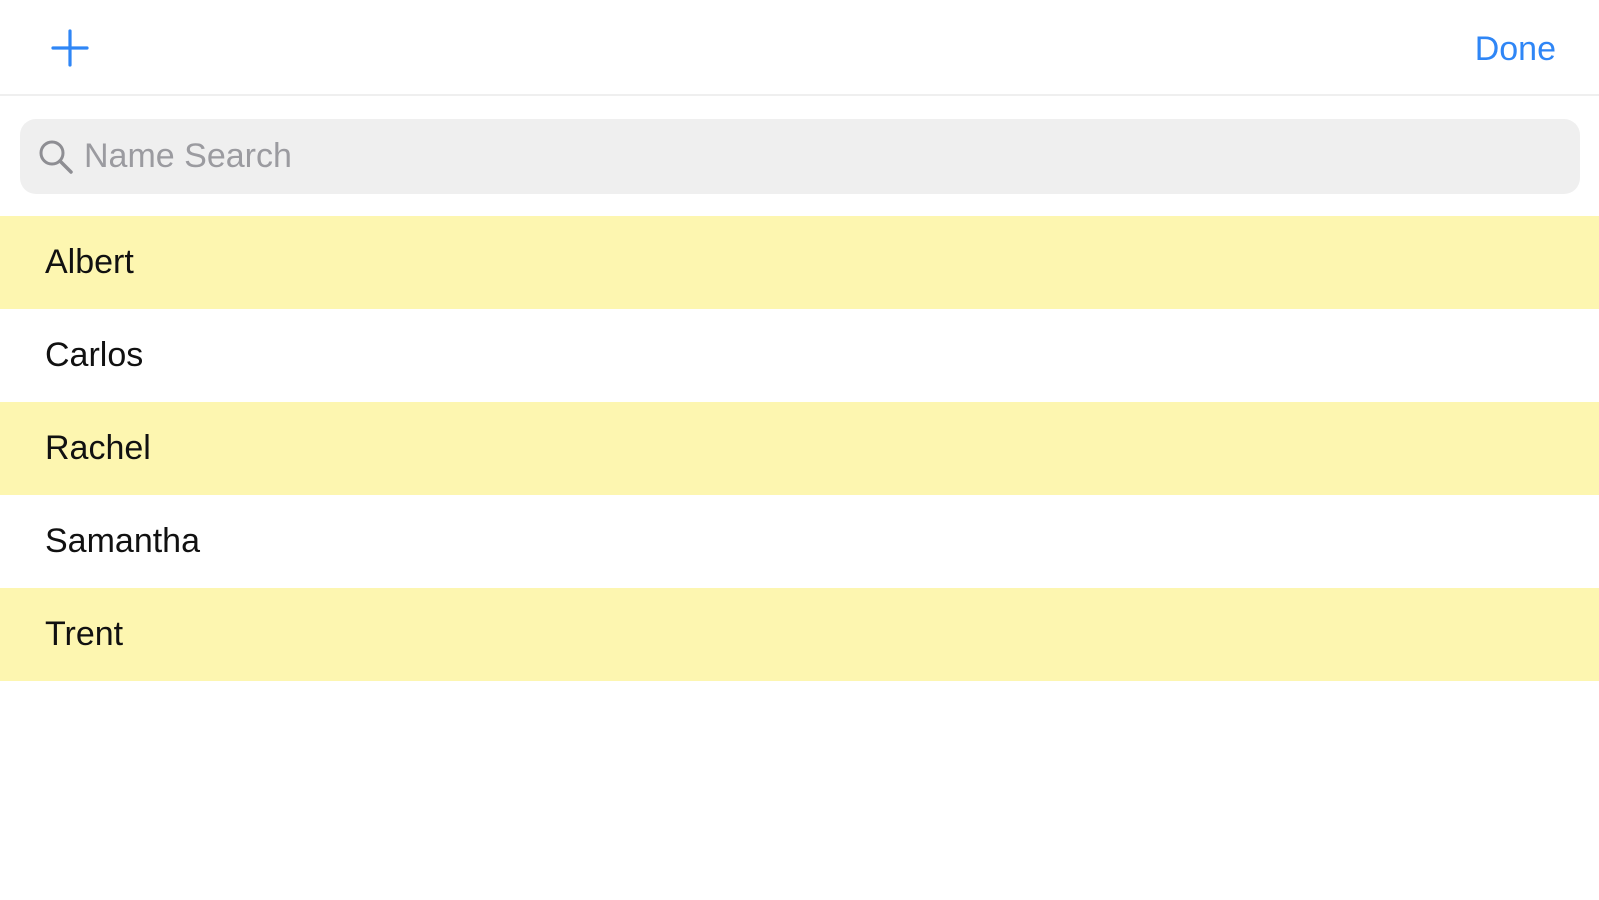 This screenshot has width=1599, height=900. What do you see at coordinates (84, 634) in the screenshot?
I see `name-label: Trent` at bounding box center [84, 634].